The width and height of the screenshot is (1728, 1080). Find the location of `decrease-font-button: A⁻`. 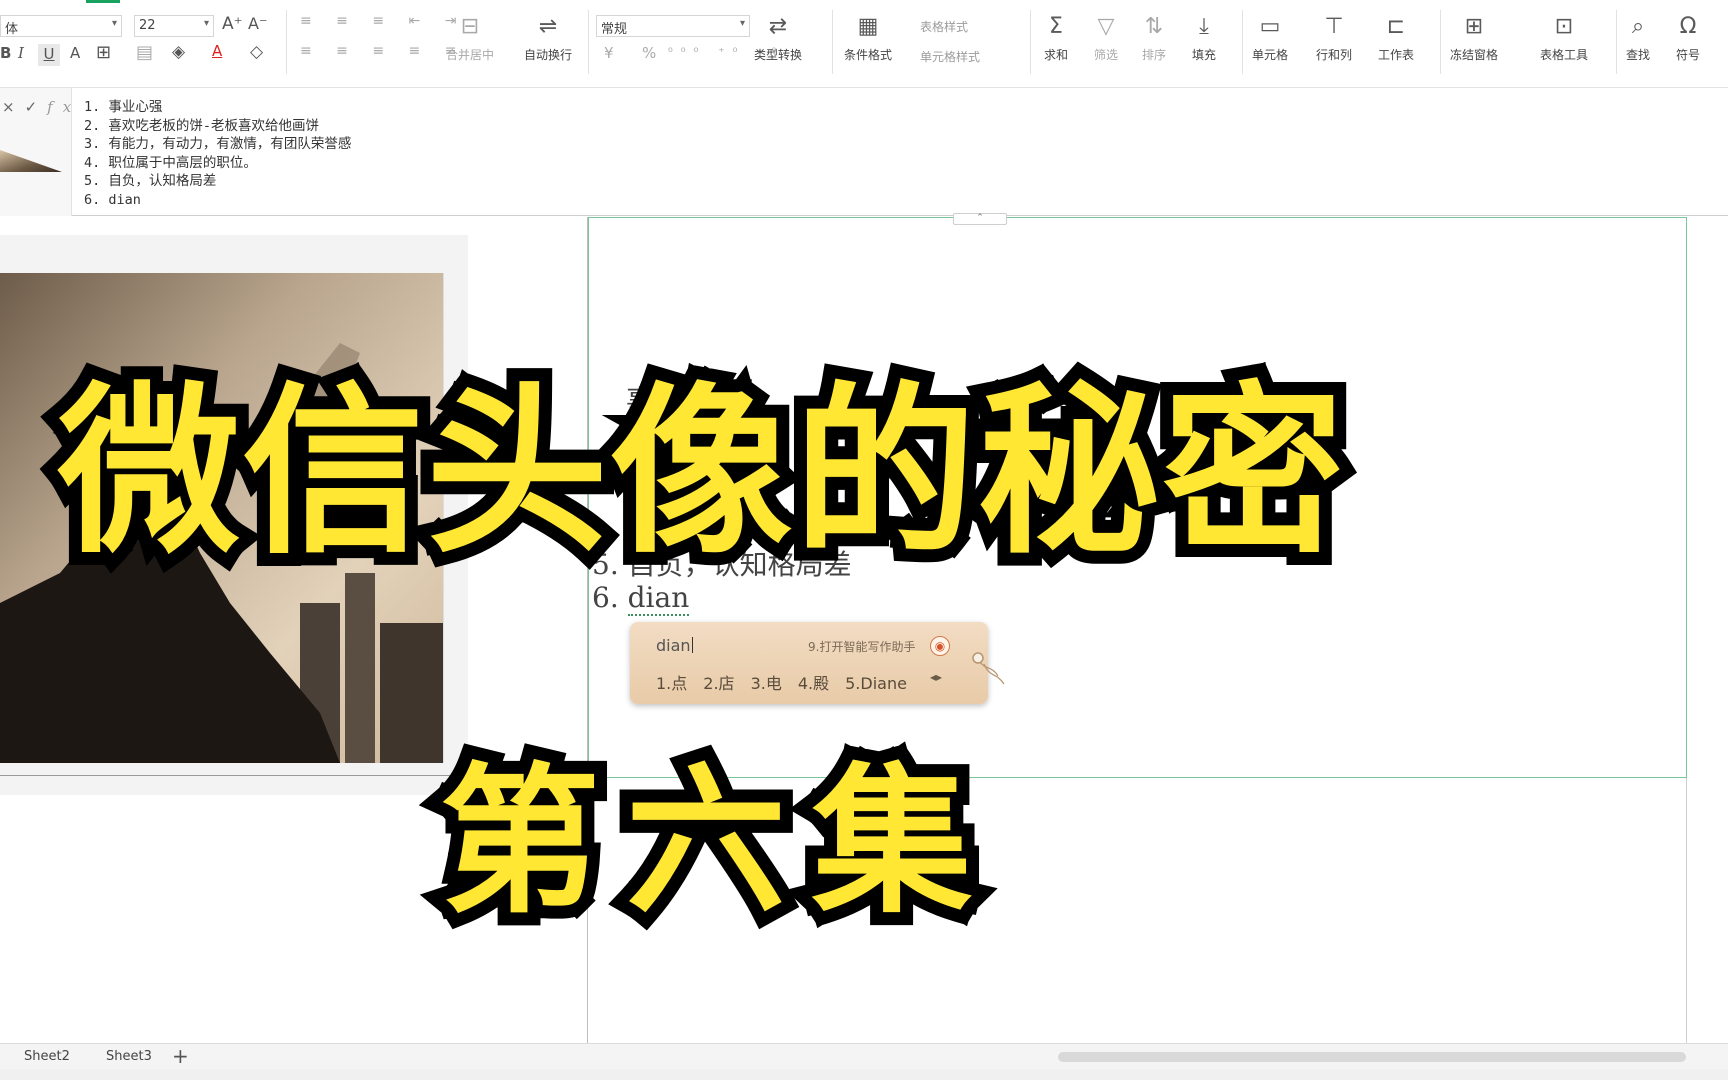

decrease-font-button: A⁻ is located at coordinates (257, 24).